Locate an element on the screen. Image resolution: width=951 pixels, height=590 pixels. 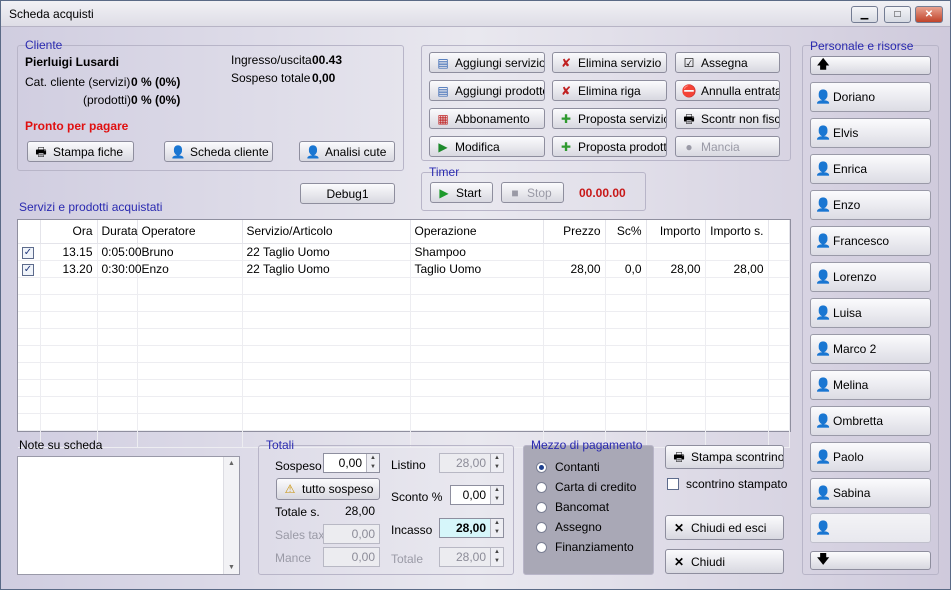
col-durata: Durata is located at coordinates (117, 232).